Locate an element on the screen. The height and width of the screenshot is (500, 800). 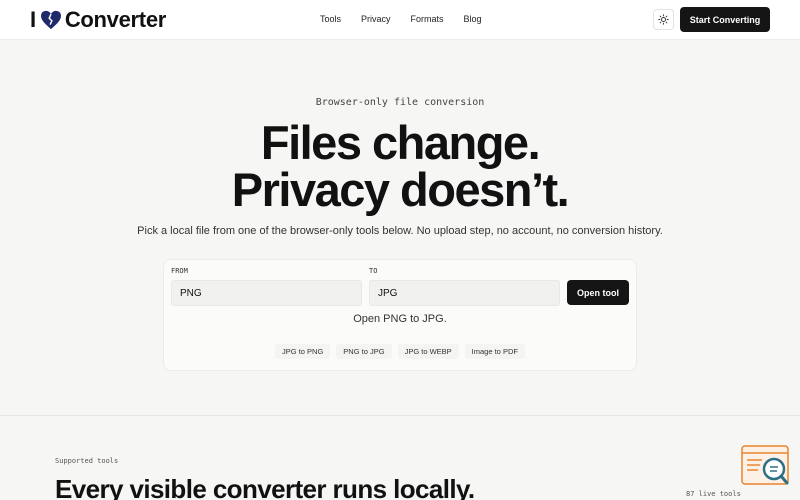
logo-name: Converter is located at coordinates (115, 19).